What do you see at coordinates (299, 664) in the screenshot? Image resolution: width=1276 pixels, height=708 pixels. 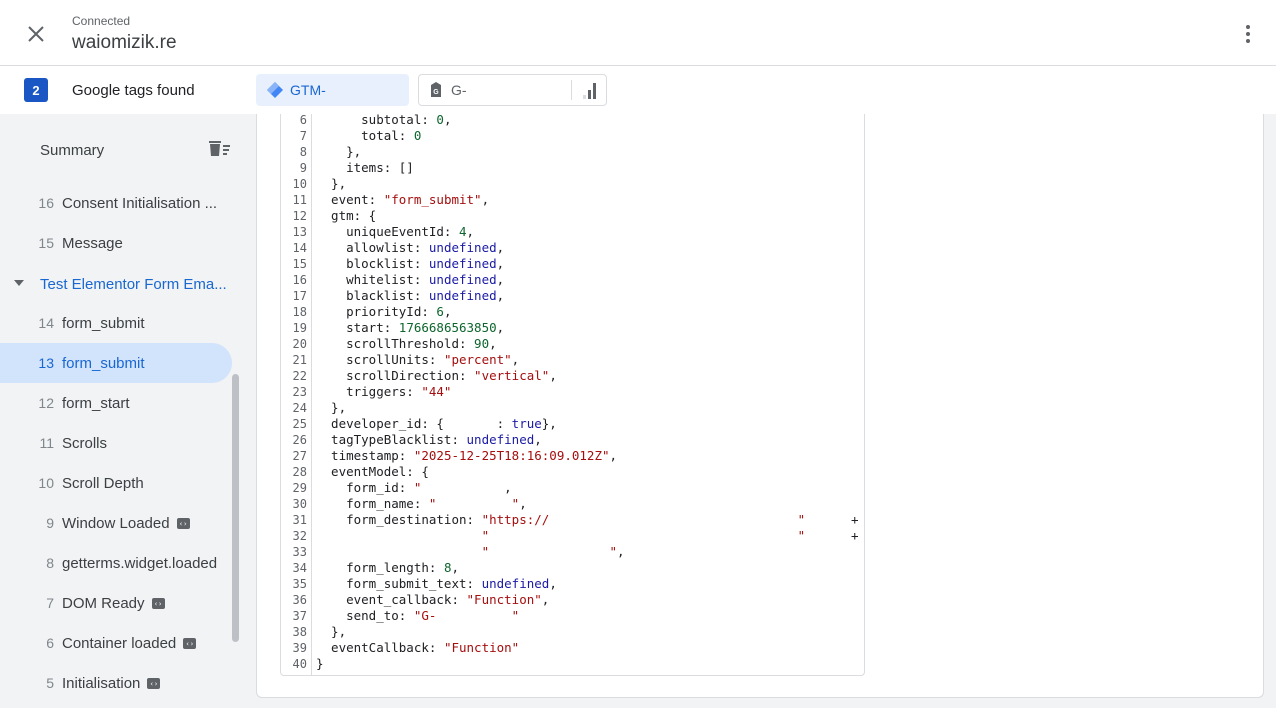 I see `line-number: 40` at bounding box center [299, 664].